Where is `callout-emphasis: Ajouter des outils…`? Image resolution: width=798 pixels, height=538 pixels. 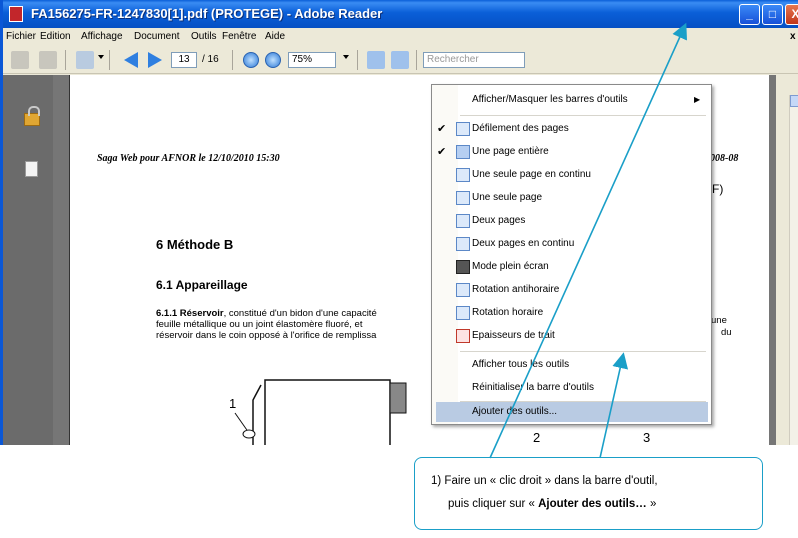
callout-emphasis: Ajouter des outils… is located at coordinates (592, 504).